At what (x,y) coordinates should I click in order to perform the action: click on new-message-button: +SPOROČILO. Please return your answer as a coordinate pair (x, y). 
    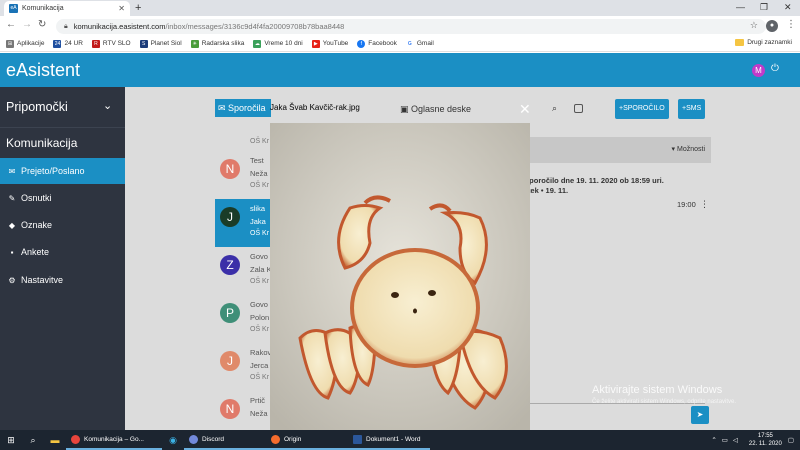
    Looking at the image, I should click on (642, 109).